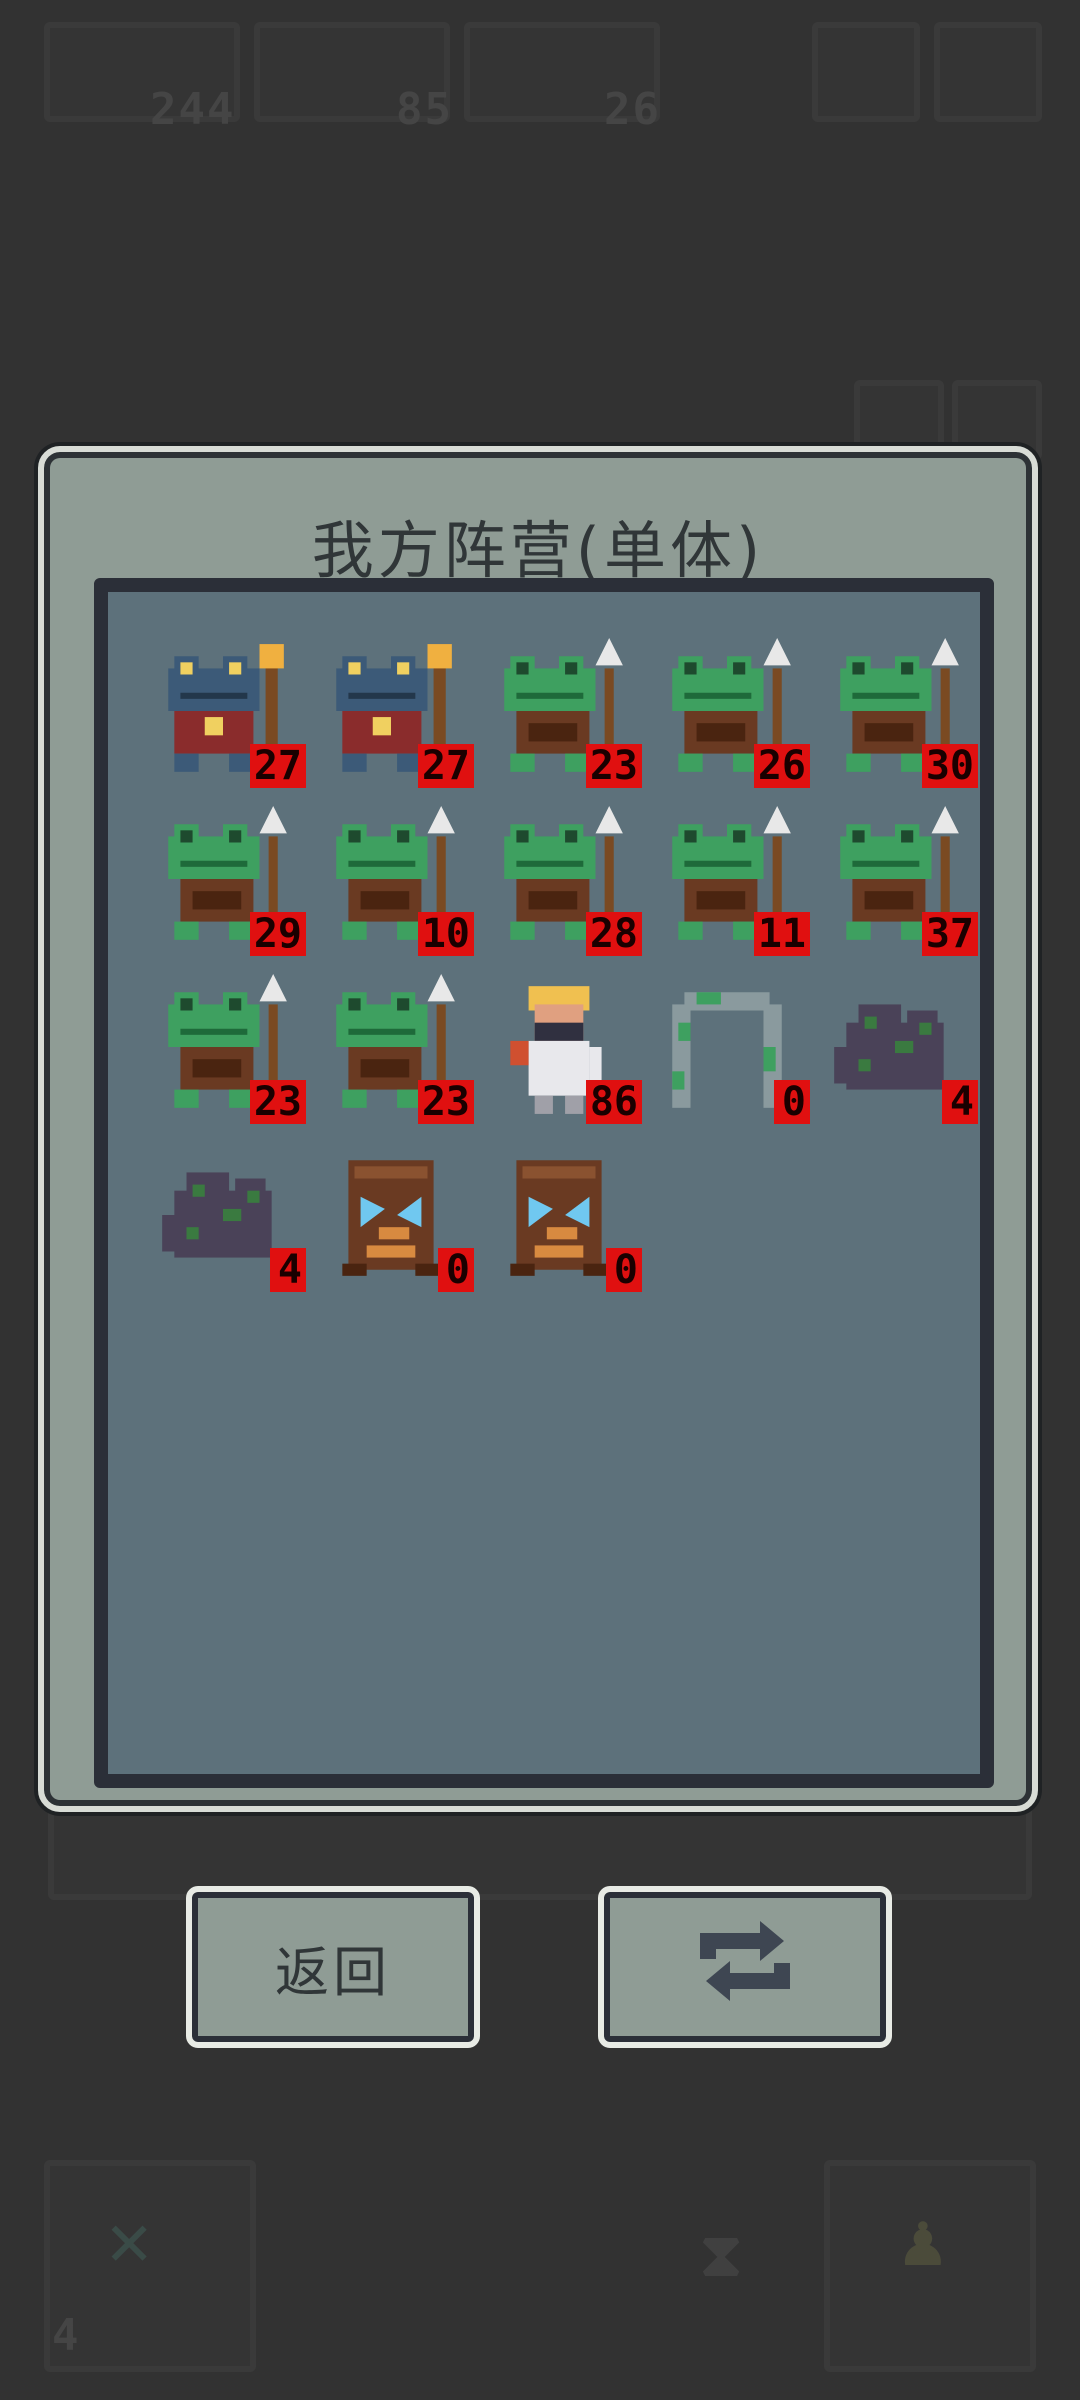 This screenshot has width=1080, height=2400. Describe the element at coordinates (781, 766) in the screenshot. I see `unit-count: 26` at that location.